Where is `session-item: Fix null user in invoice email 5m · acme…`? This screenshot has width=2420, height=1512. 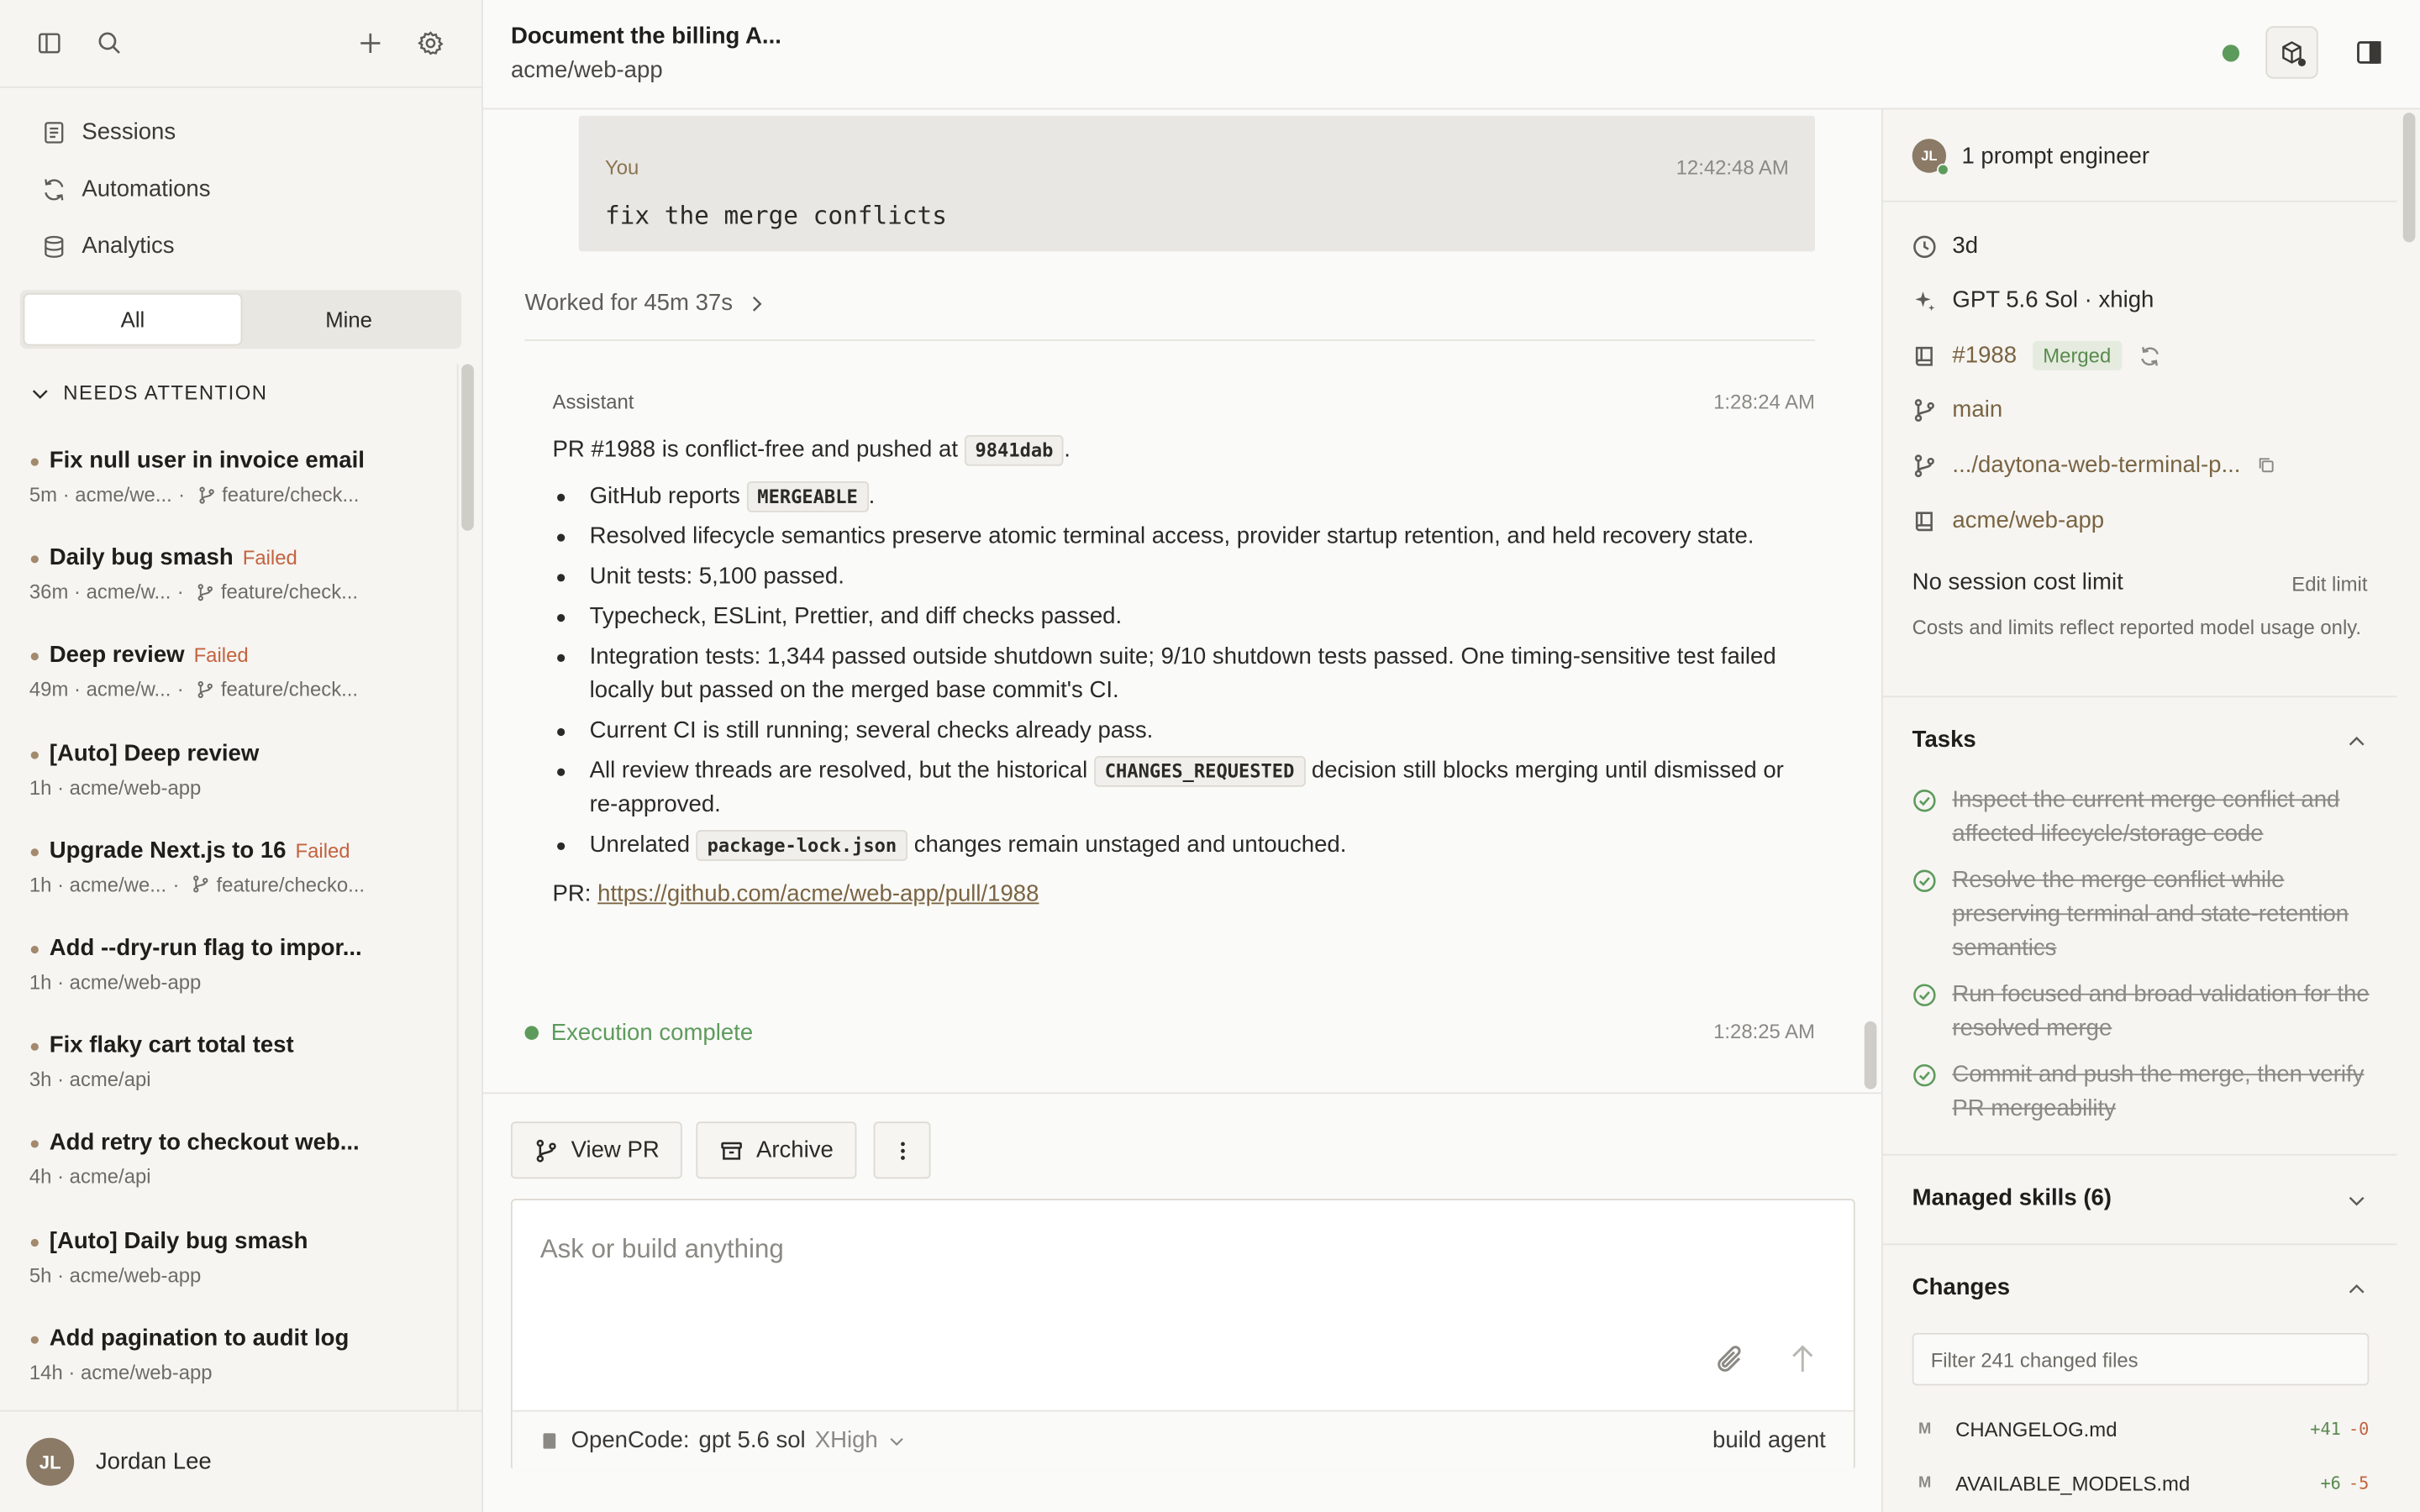
session-item: Fix null user in invoice email 5m · acme… is located at coordinates (228, 487).